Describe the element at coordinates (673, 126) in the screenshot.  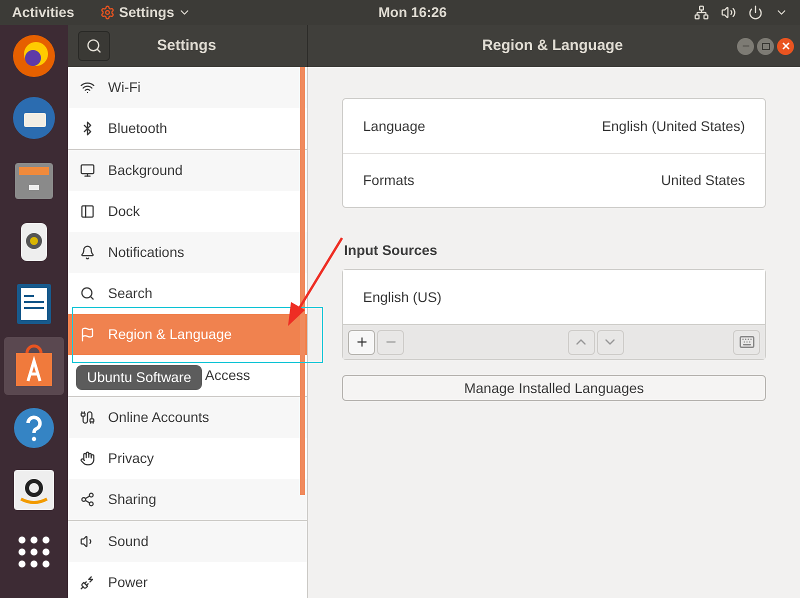
I see `row-value: English (United States)` at that location.